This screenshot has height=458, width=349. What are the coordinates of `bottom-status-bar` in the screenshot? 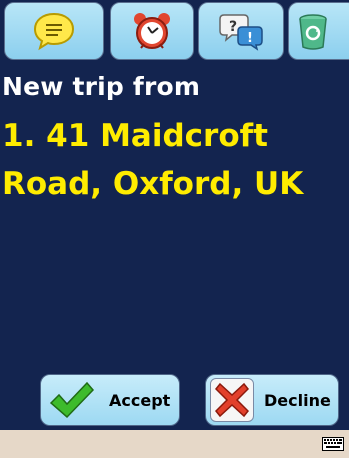 It's located at (174, 444).